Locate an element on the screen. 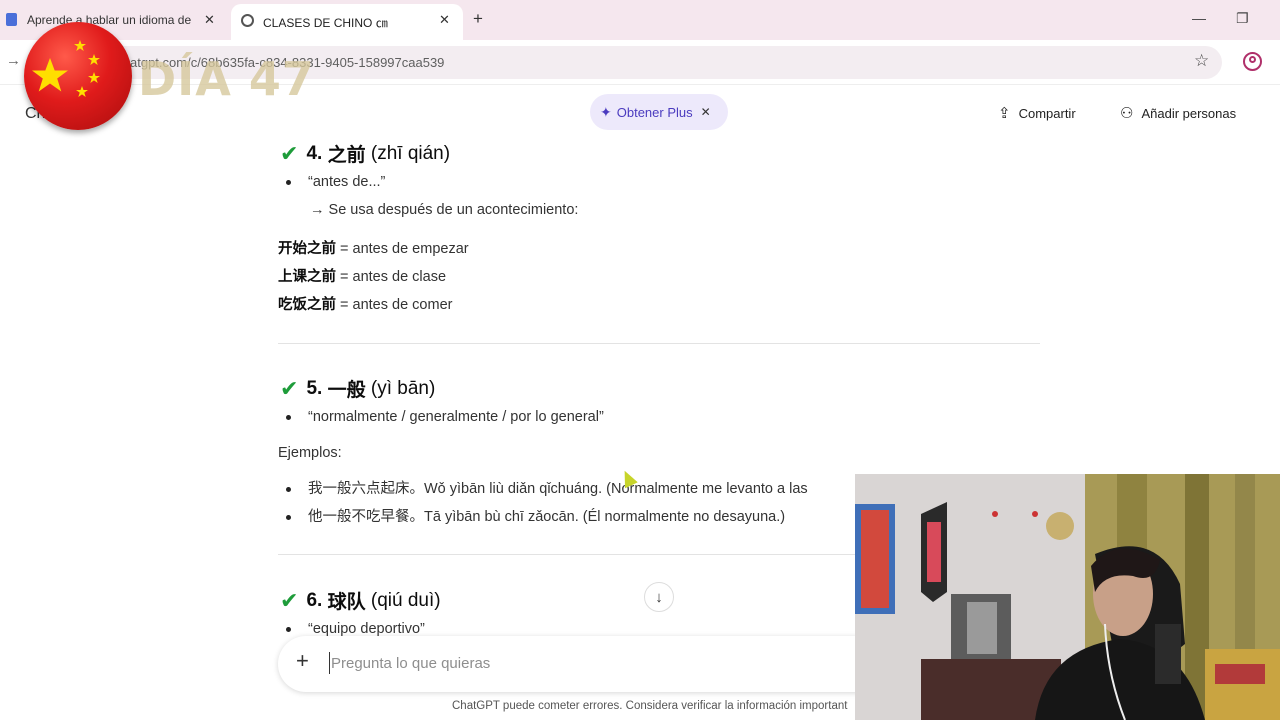 This screenshot has width=1280, height=720. composer-input: Pregunta lo que quieras is located at coordinates (410, 663).